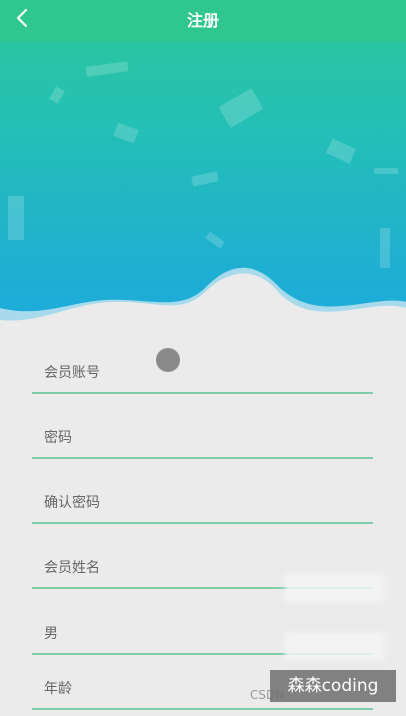 The height and width of the screenshot is (716, 406). What do you see at coordinates (208, 438) in the screenshot?
I see `password-input` at bounding box center [208, 438].